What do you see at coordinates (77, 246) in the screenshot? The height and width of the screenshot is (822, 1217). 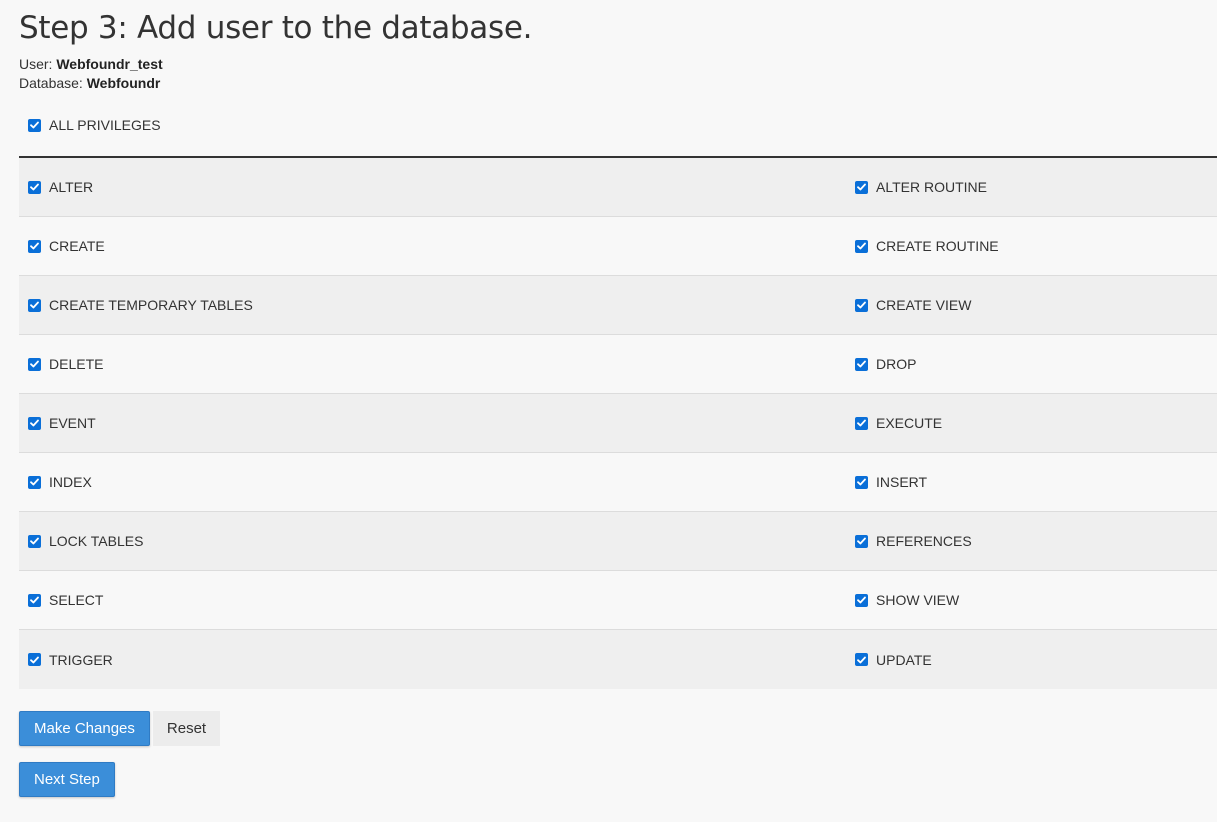 I see `privilege-label: CREATE` at bounding box center [77, 246].